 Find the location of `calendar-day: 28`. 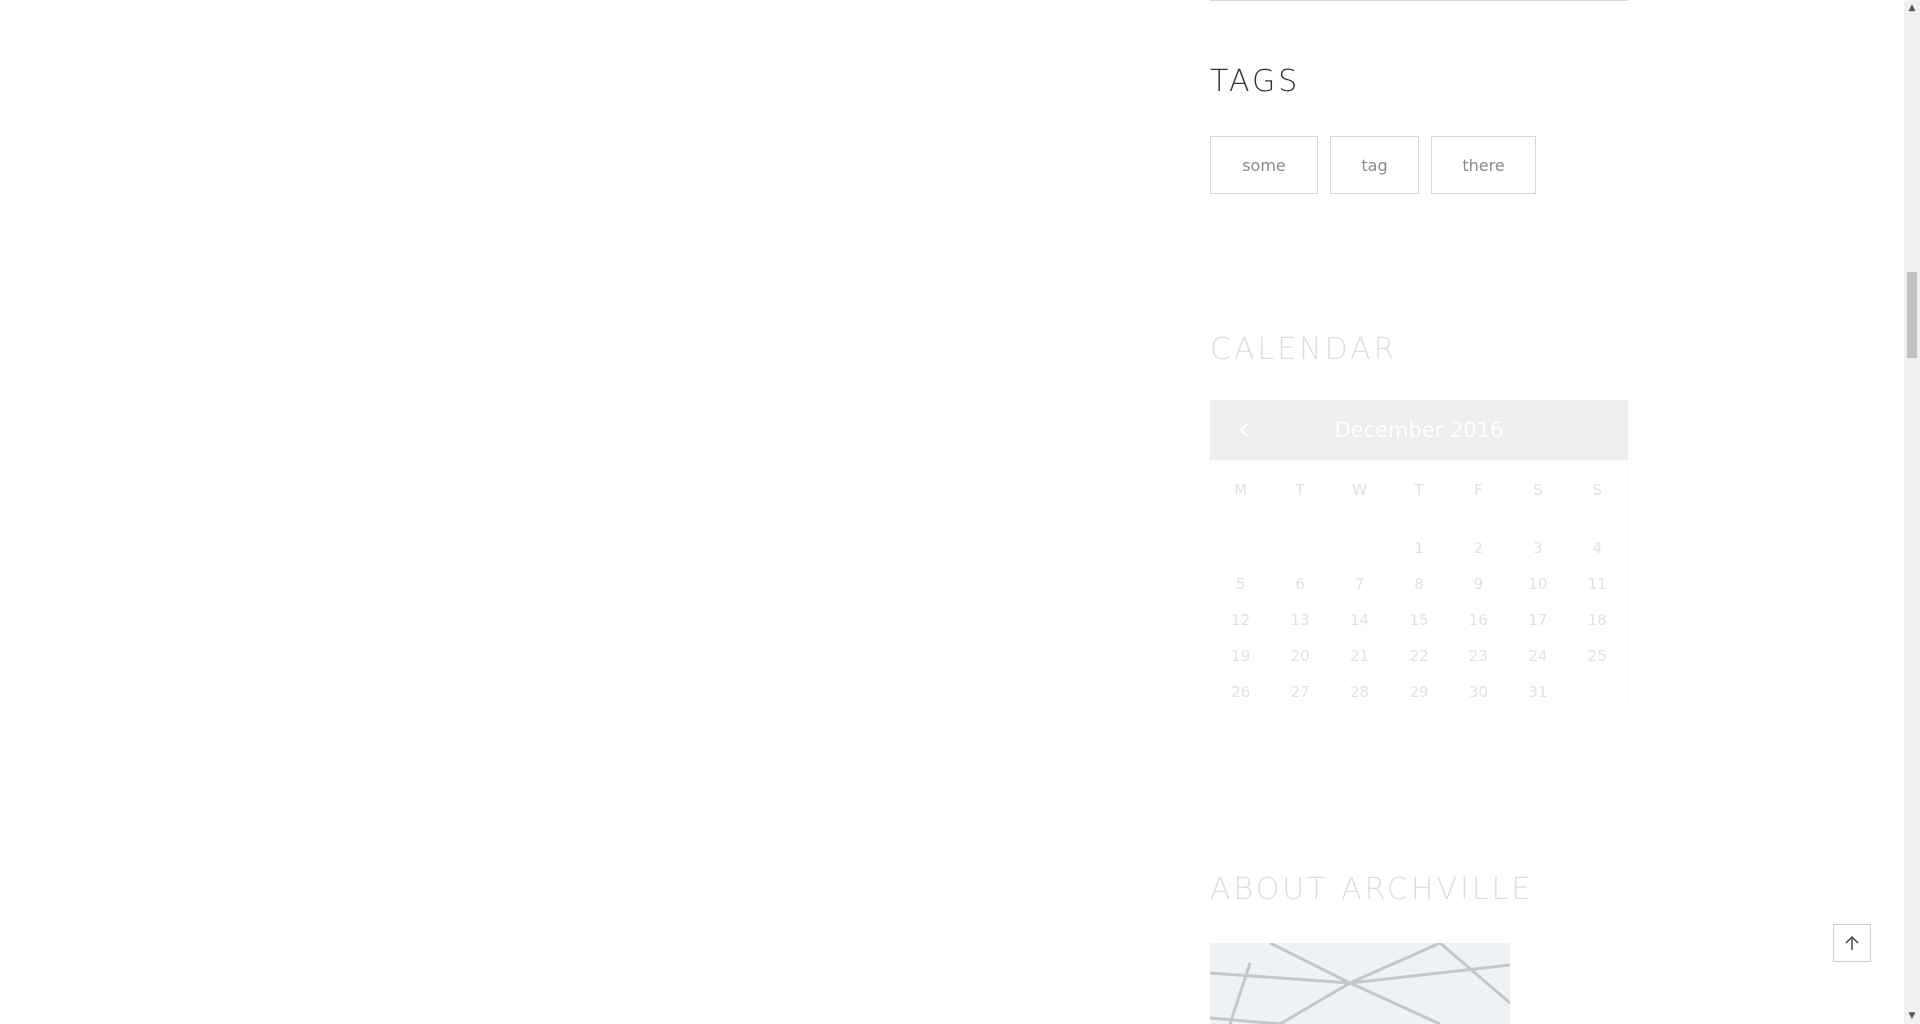

calendar-day: 28 is located at coordinates (1360, 692).